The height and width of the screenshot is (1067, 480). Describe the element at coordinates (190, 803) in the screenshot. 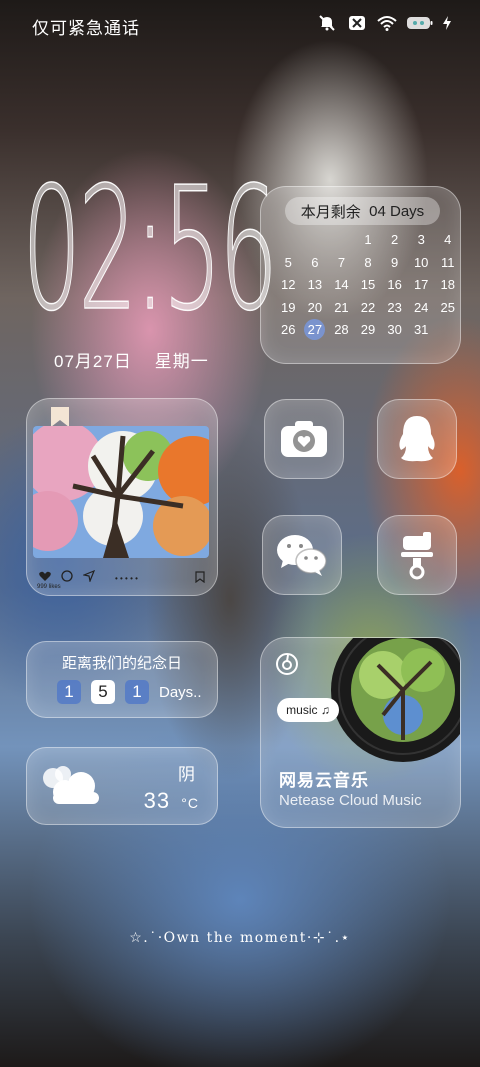

I see `temperature-unit: °C` at that location.